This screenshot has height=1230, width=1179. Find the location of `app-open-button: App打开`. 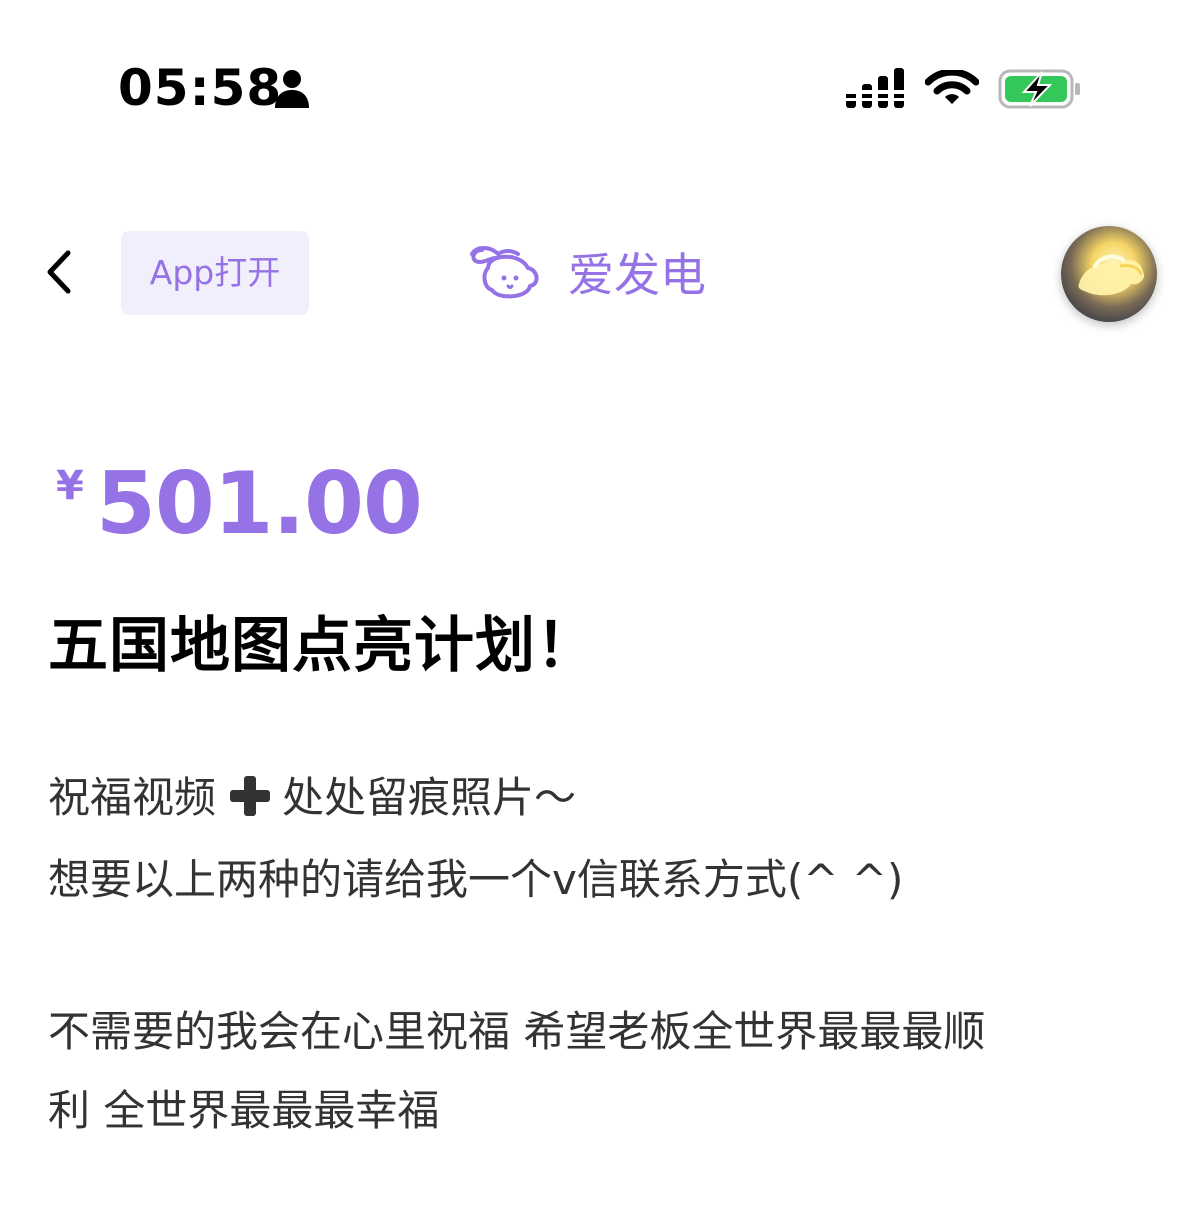

app-open-button: App打开 is located at coordinates (215, 273).